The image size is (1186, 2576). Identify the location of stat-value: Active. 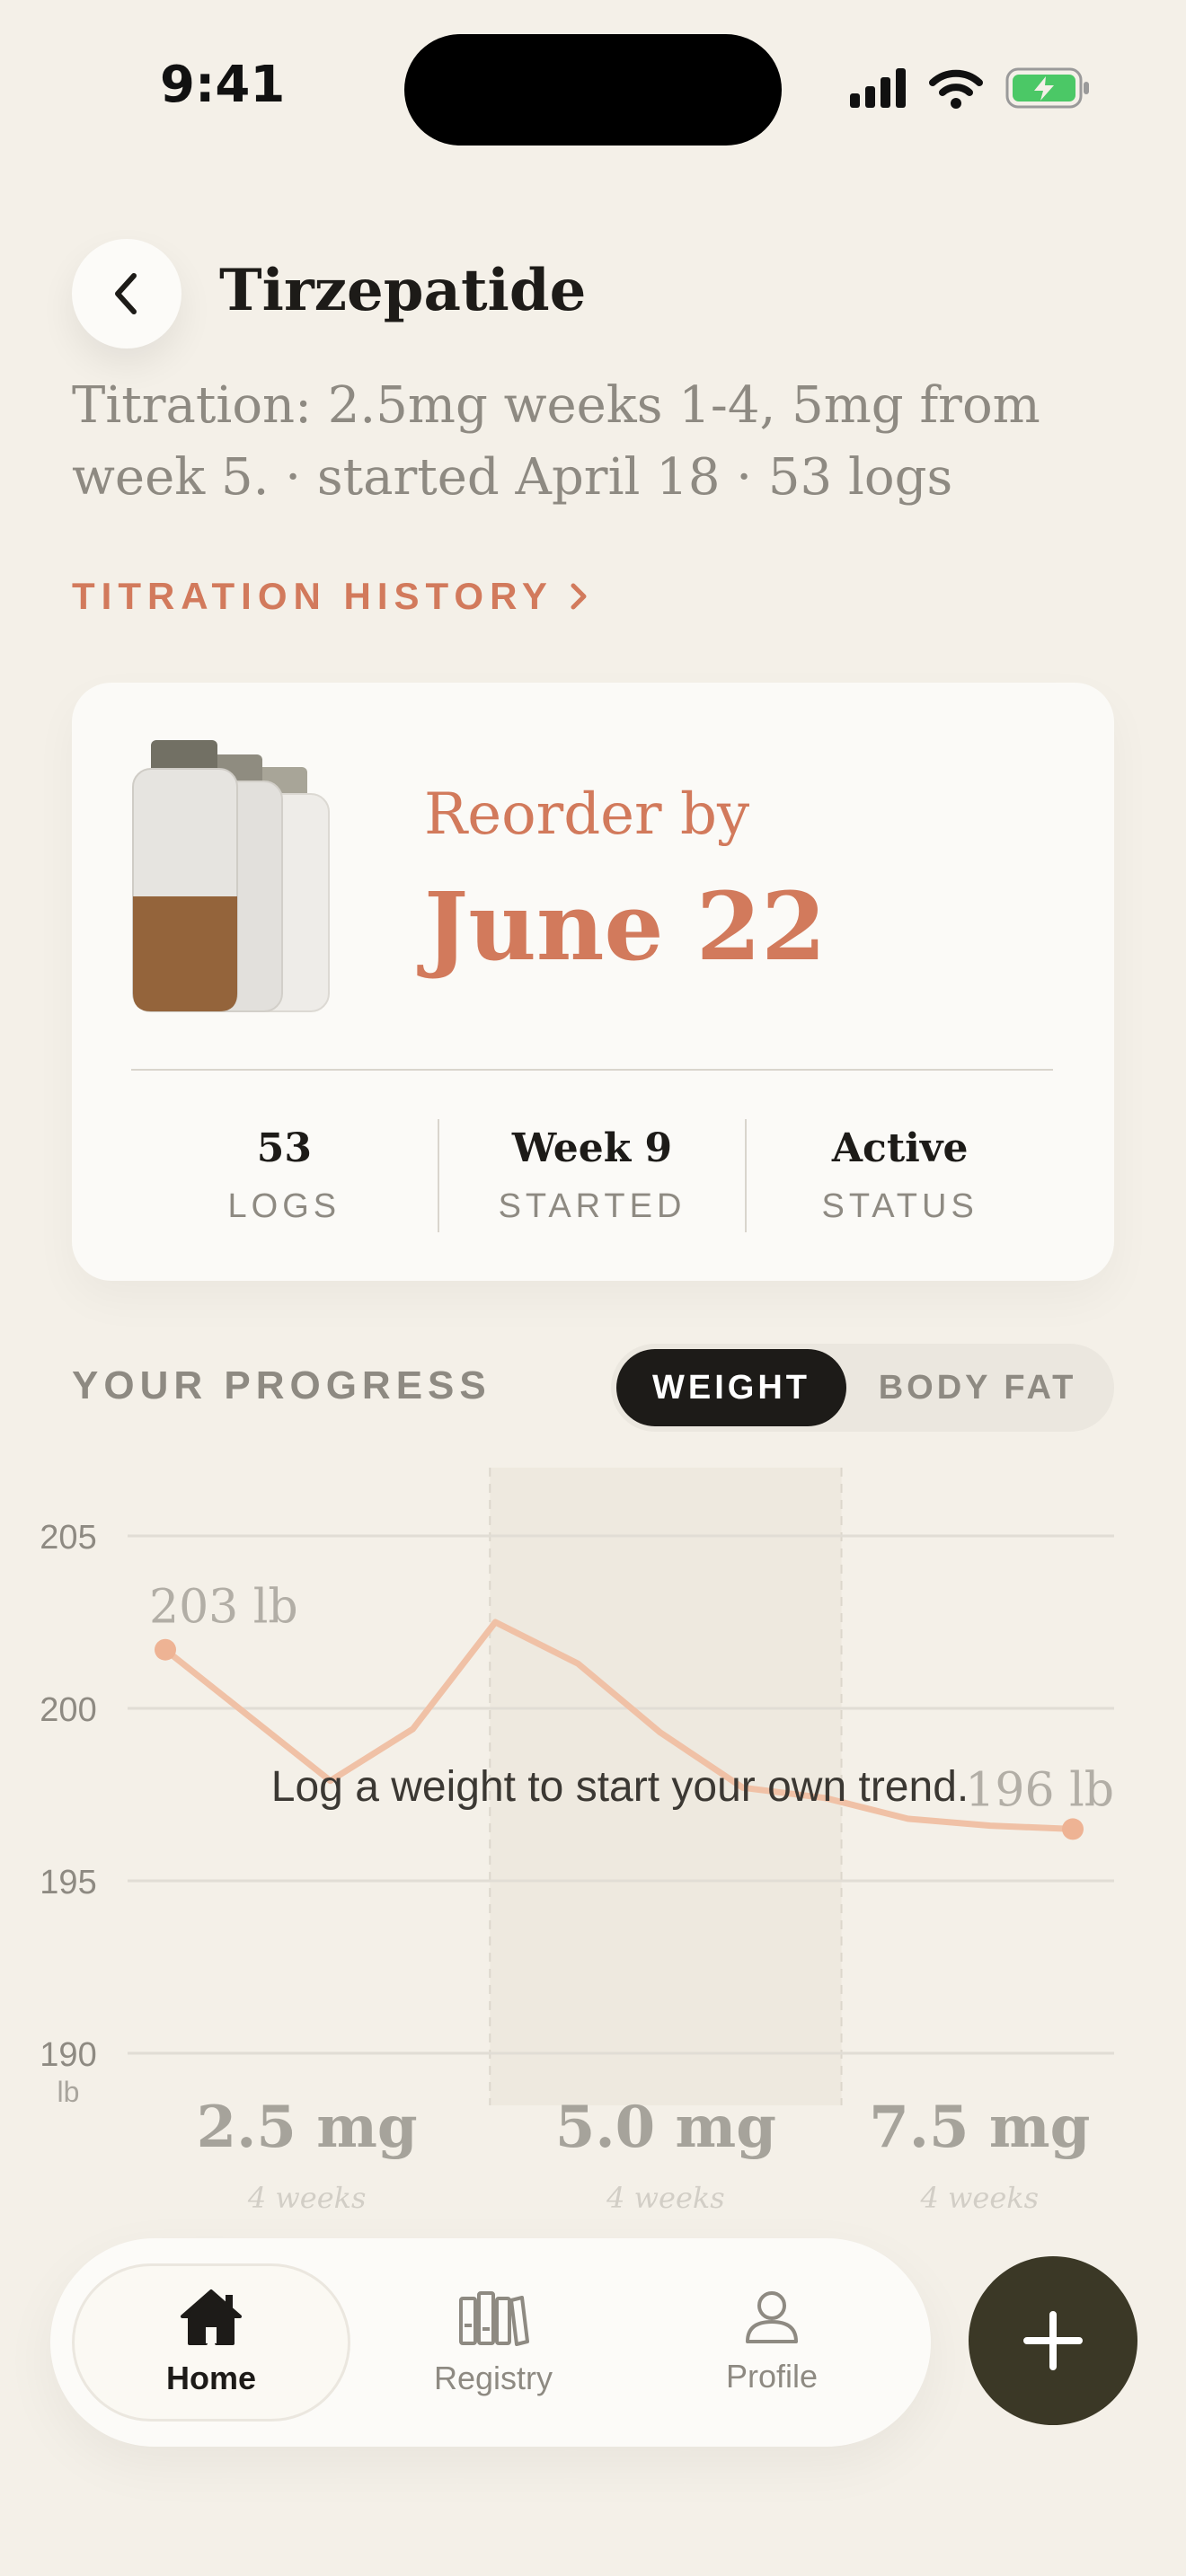
(900, 1148).